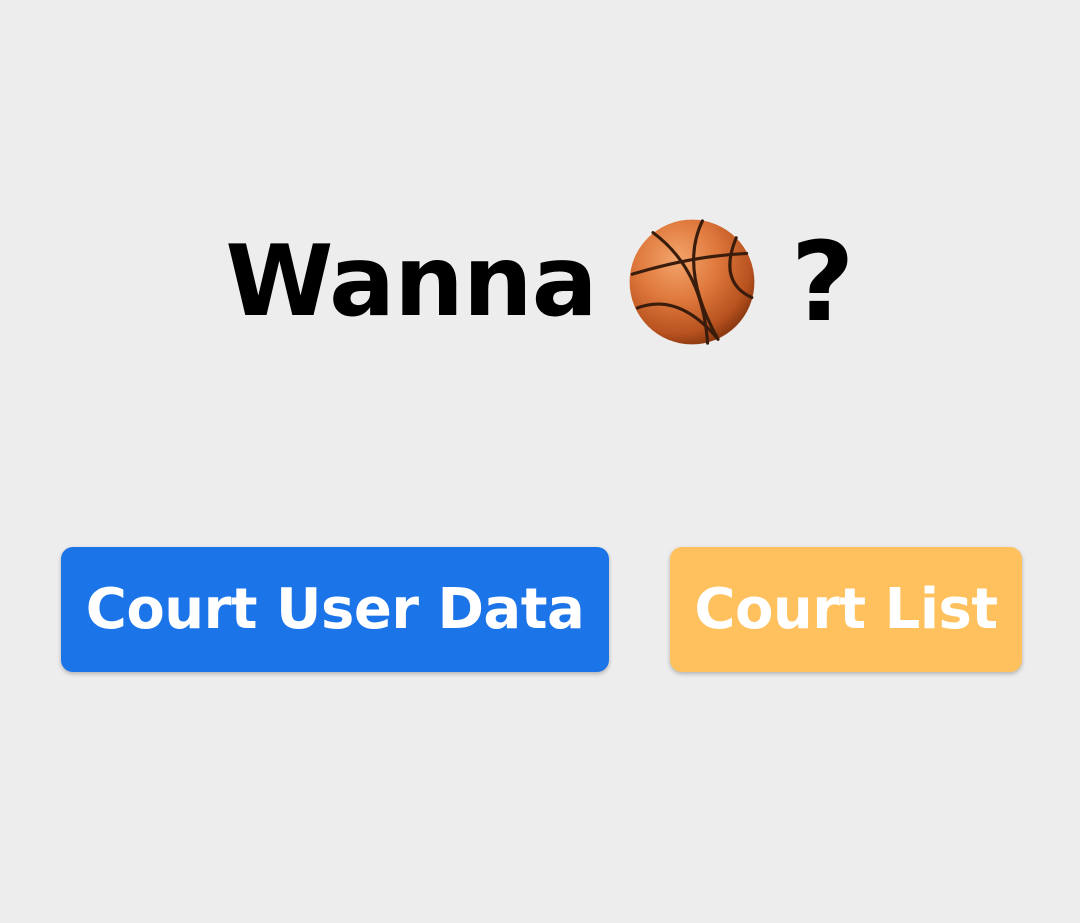 This screenshot has width=1080, height=923. Describe the element at coordinates (692, 282) in the screenshot. I see `basketball-icon` at that location.